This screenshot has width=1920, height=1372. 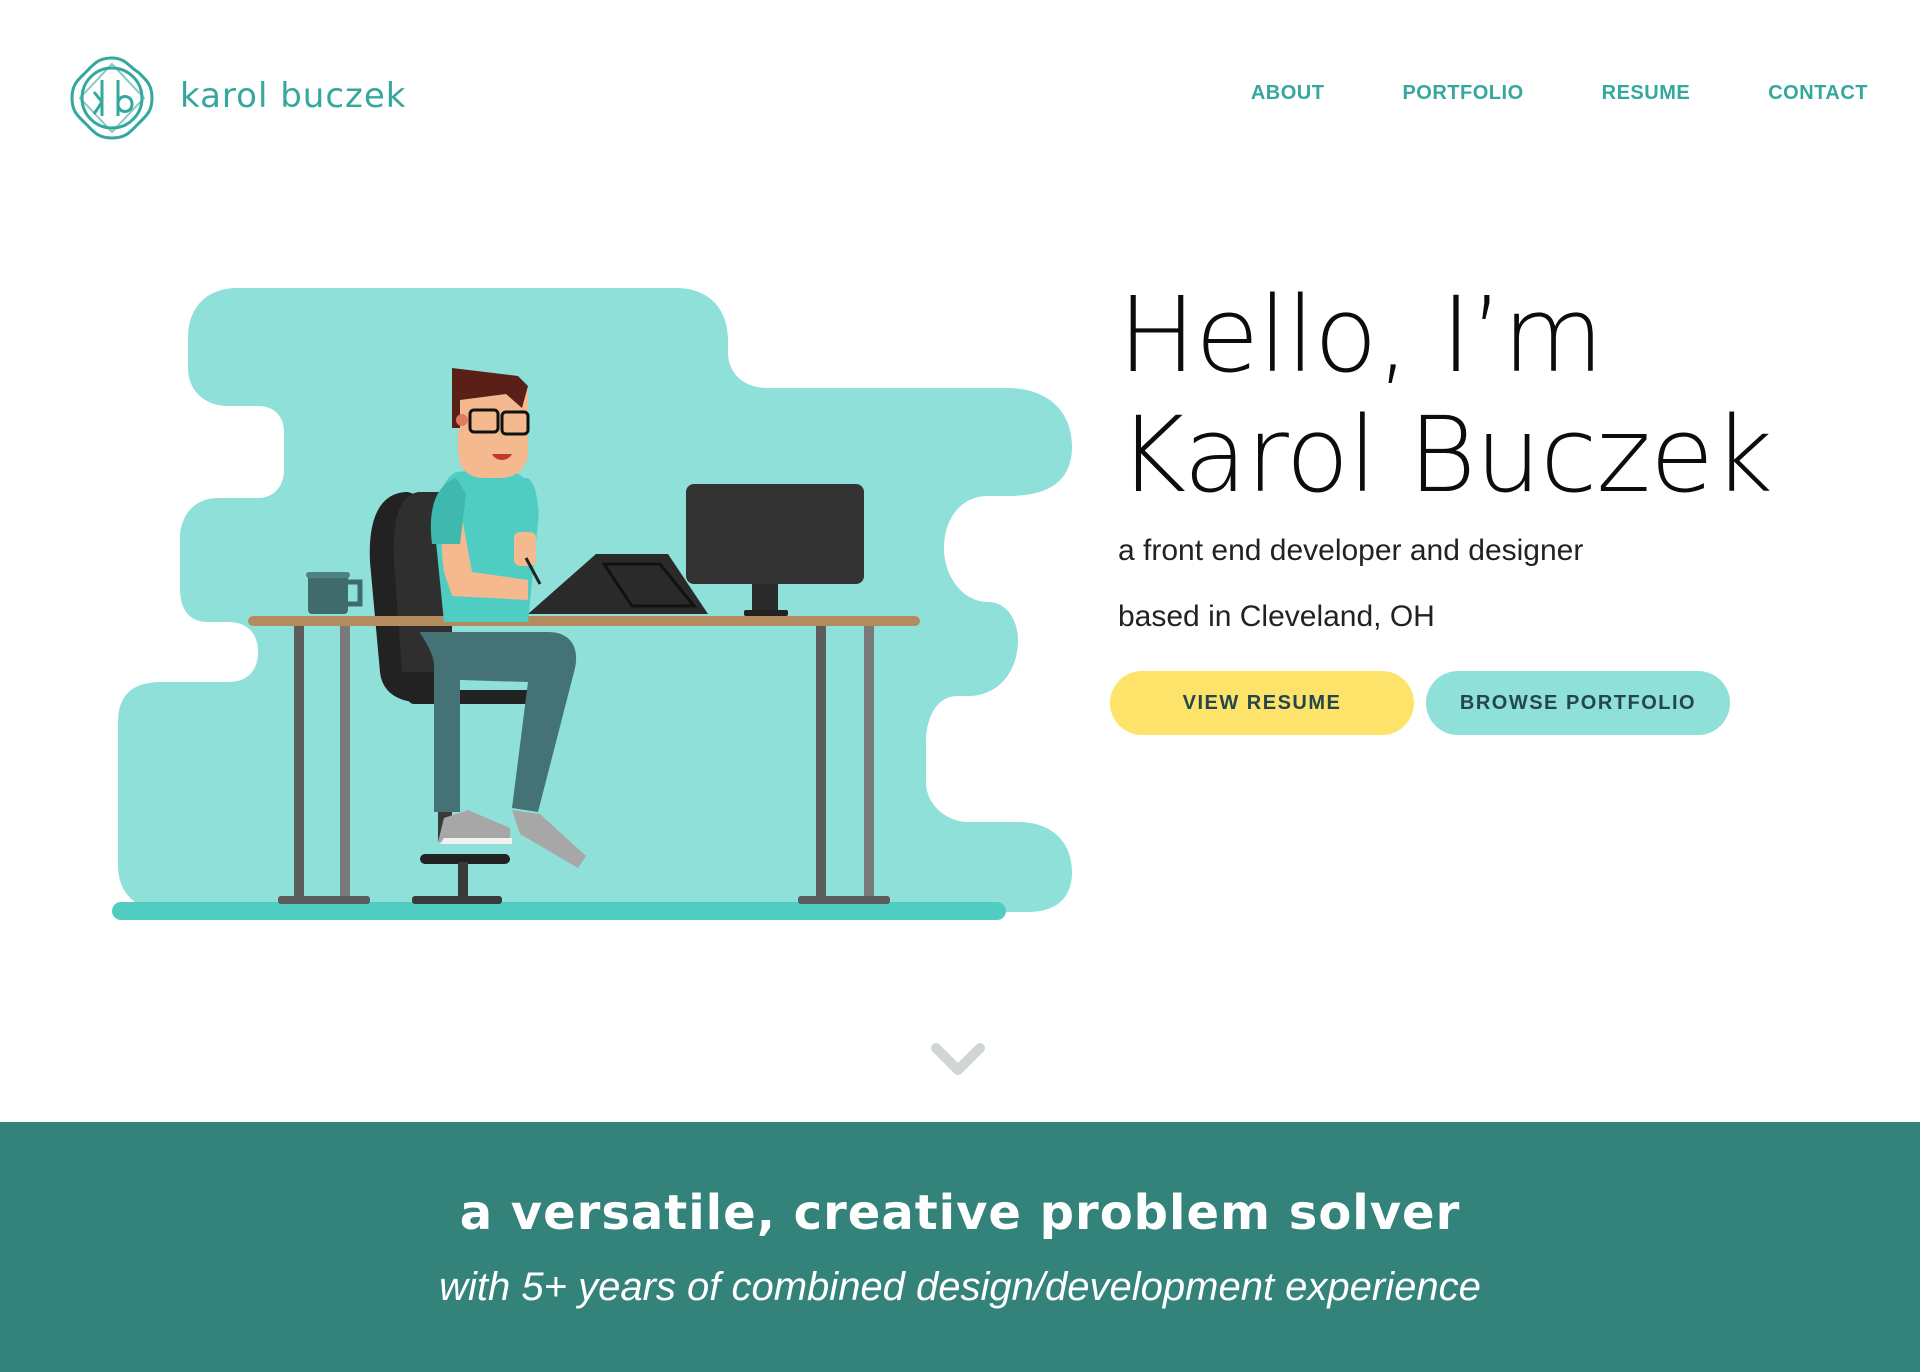 I want to click on floor-line, so click(x=559, y=911).